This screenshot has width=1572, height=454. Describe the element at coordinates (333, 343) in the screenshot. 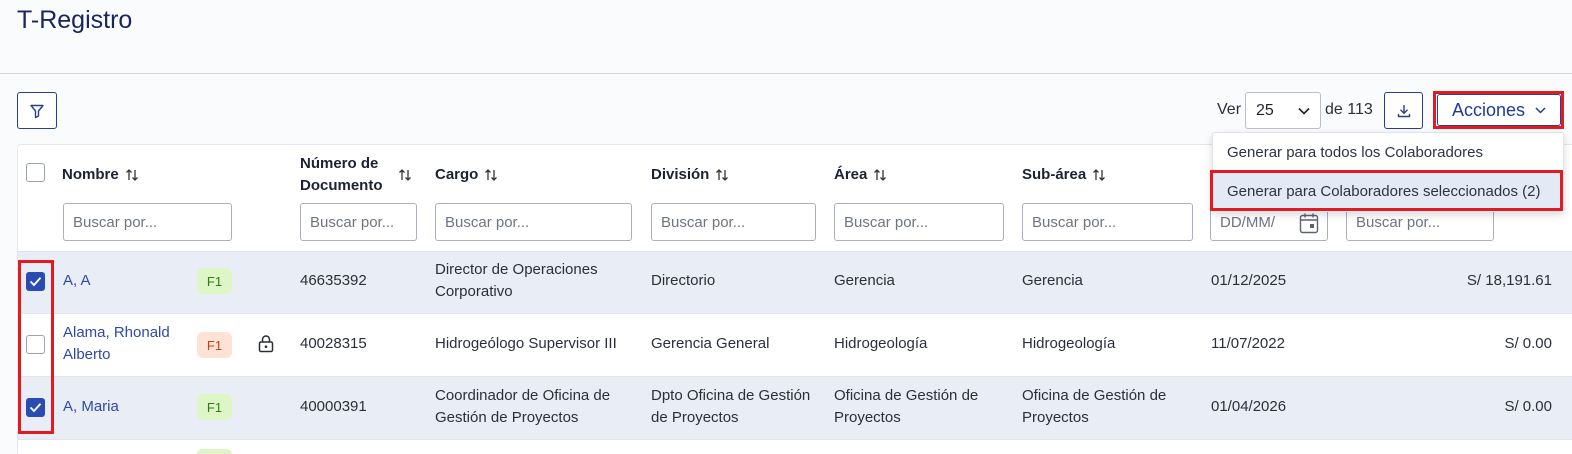

I see `documento-cell: 40028315` at that location.